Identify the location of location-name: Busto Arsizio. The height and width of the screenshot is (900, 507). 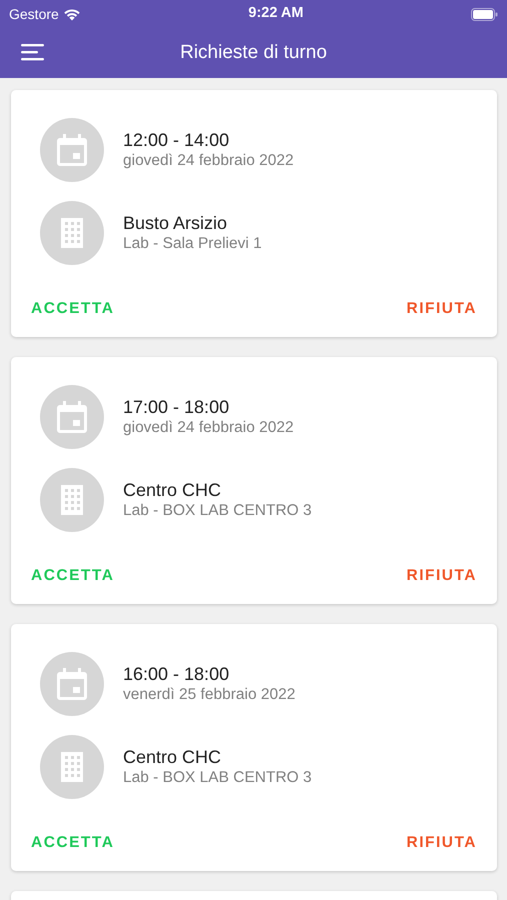
(175, 223).